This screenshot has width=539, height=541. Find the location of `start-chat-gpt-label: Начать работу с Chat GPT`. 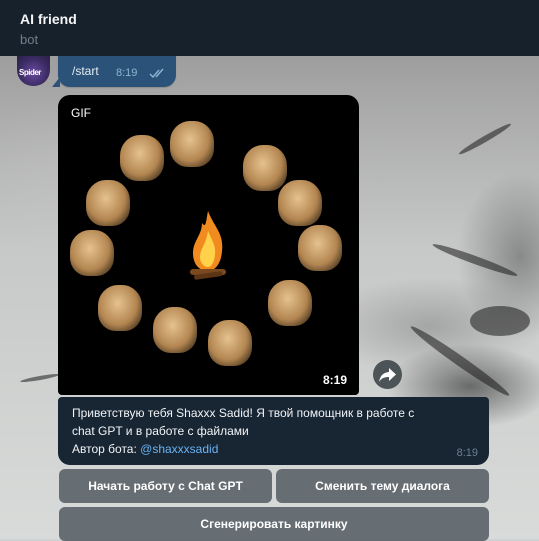

start-chat-gpt-label: Начать работу с Chat GPT is located at coordinates (165, 486).